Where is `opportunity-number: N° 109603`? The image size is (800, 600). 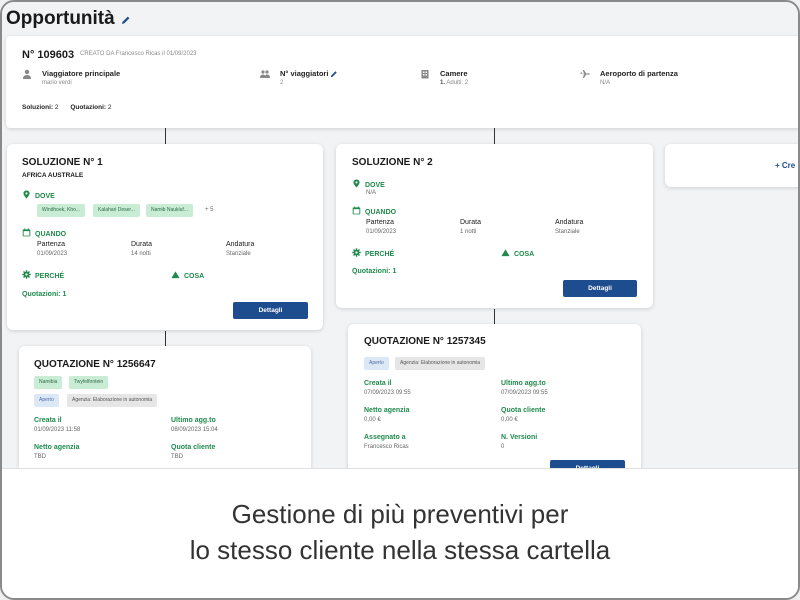 opportunity-number: N° 109603 is located at coordinates (48, 55).